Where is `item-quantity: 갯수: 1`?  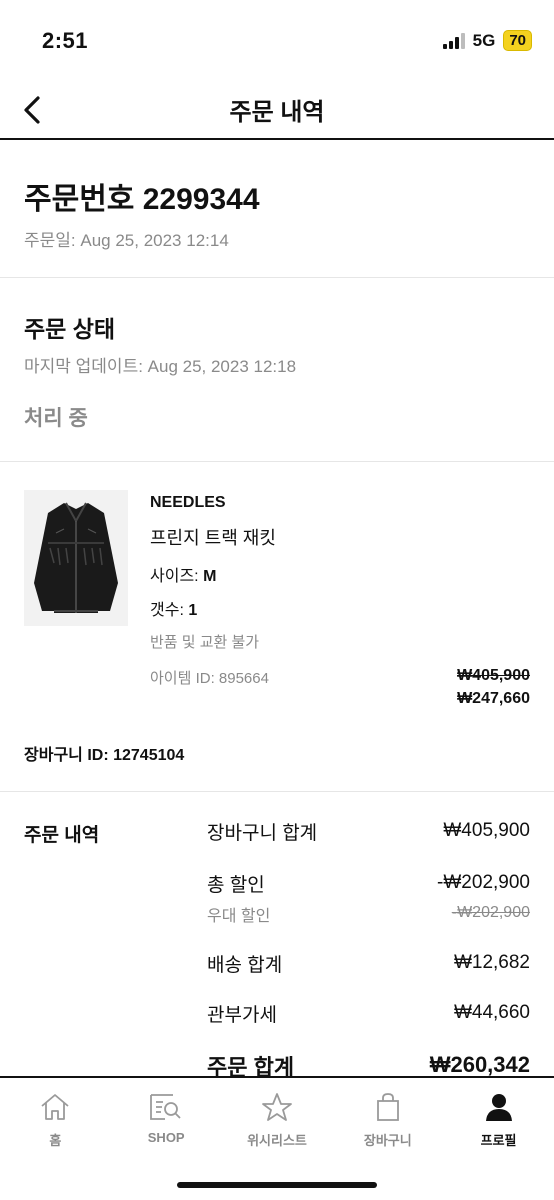
item-quantity: 갯수: 1 is located at coordinates (173, 608).